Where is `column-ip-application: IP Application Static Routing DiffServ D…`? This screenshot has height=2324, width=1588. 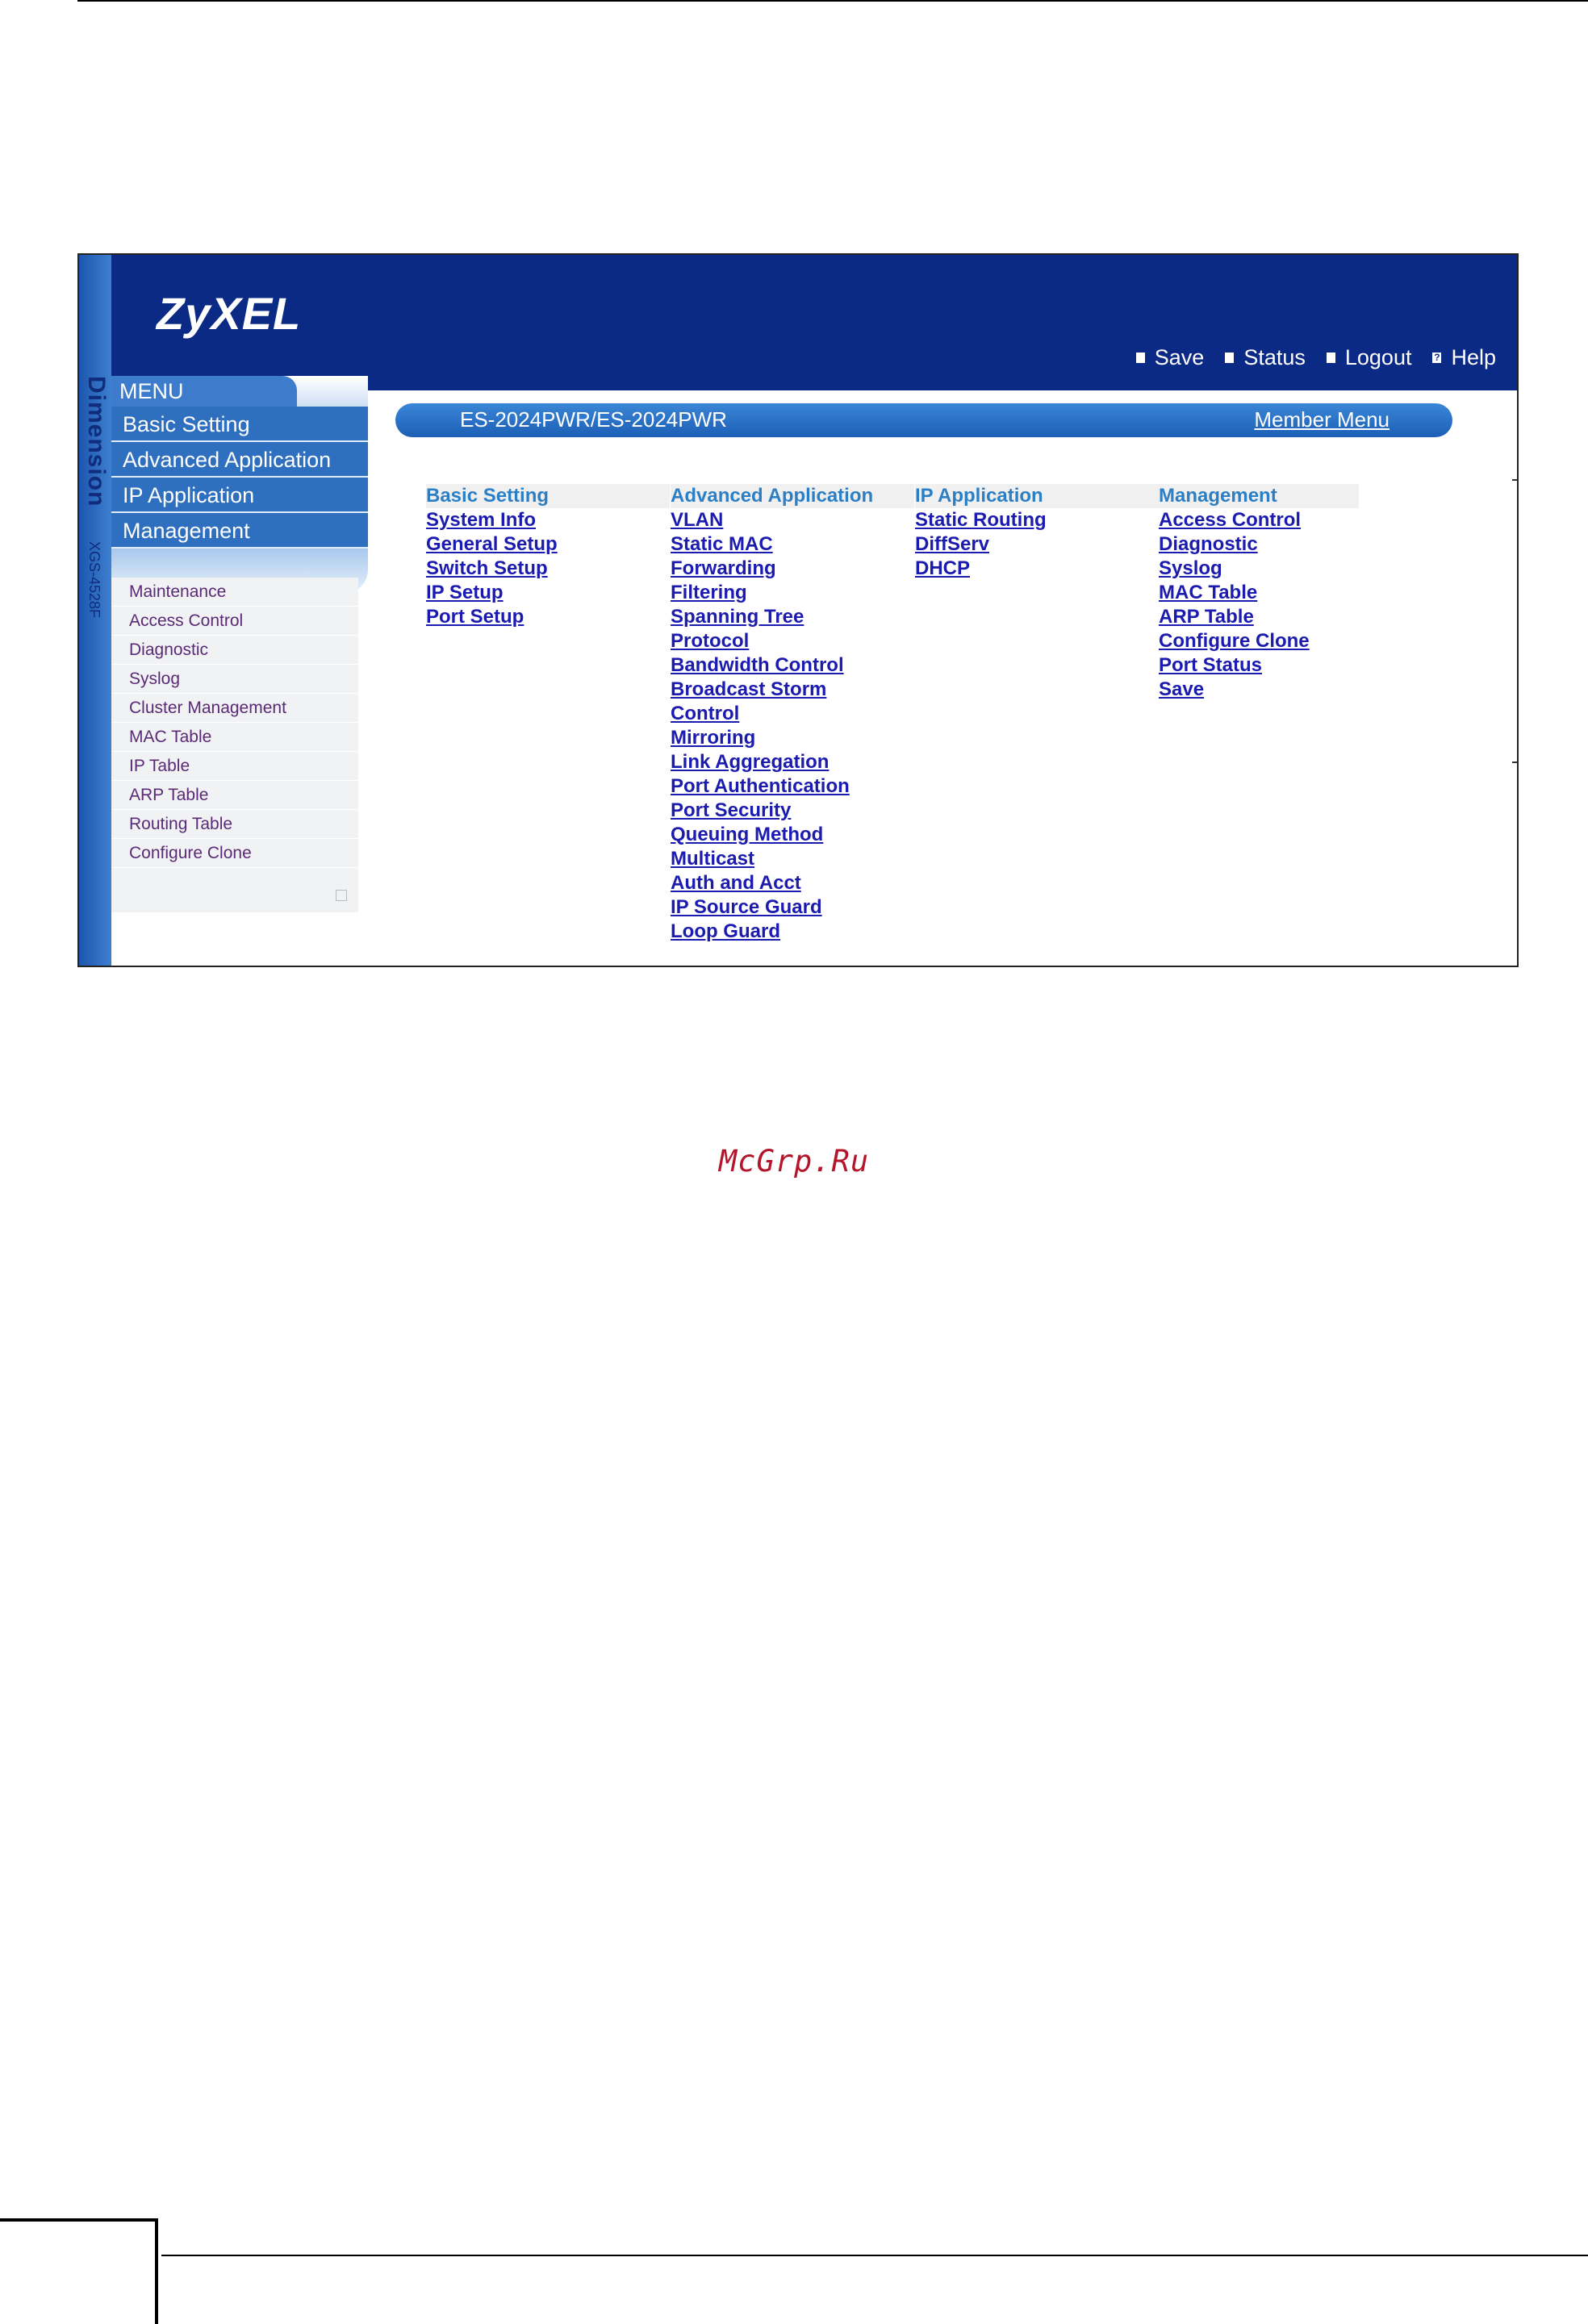
column-ip-application: IP Application Static Routing DiffServ D… is located at coordinates (1037, 532).